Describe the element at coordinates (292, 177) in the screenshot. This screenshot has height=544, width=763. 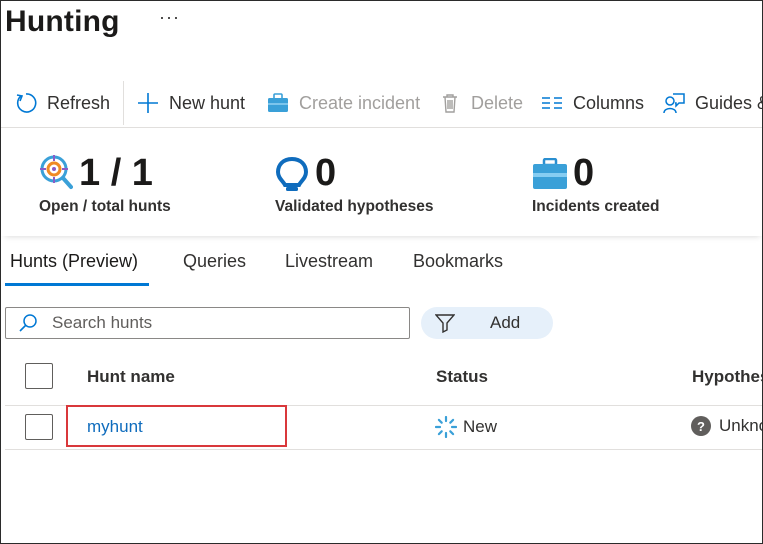
I see `lightbulb-icon` at that location.